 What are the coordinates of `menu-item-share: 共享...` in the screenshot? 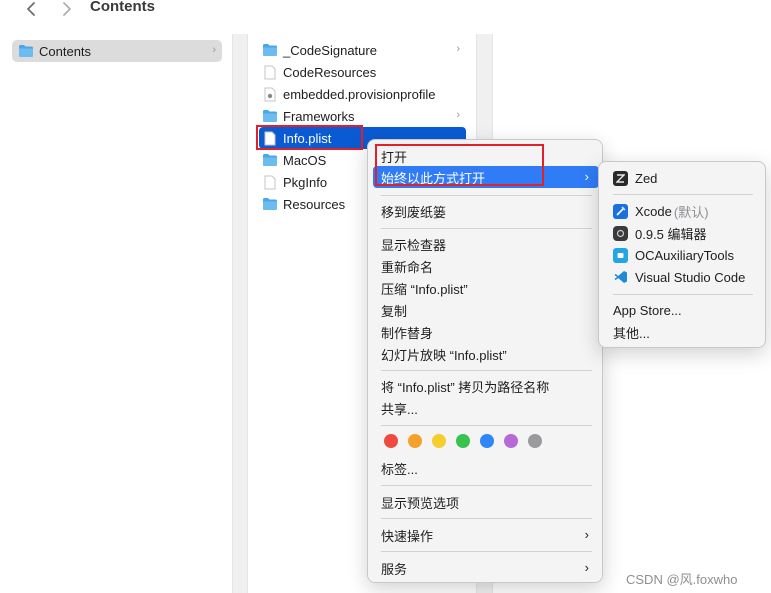 It's located at (486, 408).